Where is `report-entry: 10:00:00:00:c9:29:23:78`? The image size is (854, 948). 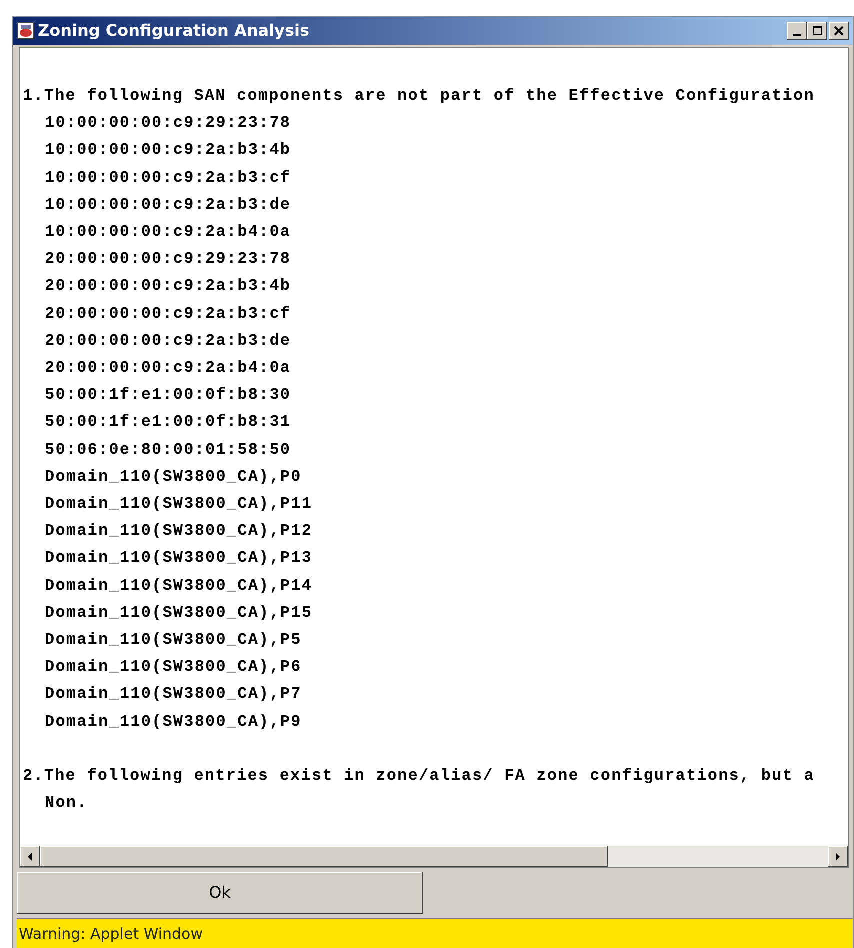 report-entry: 10:00:00:00:c9:29:23:78 is located at coordinates (168, 123).